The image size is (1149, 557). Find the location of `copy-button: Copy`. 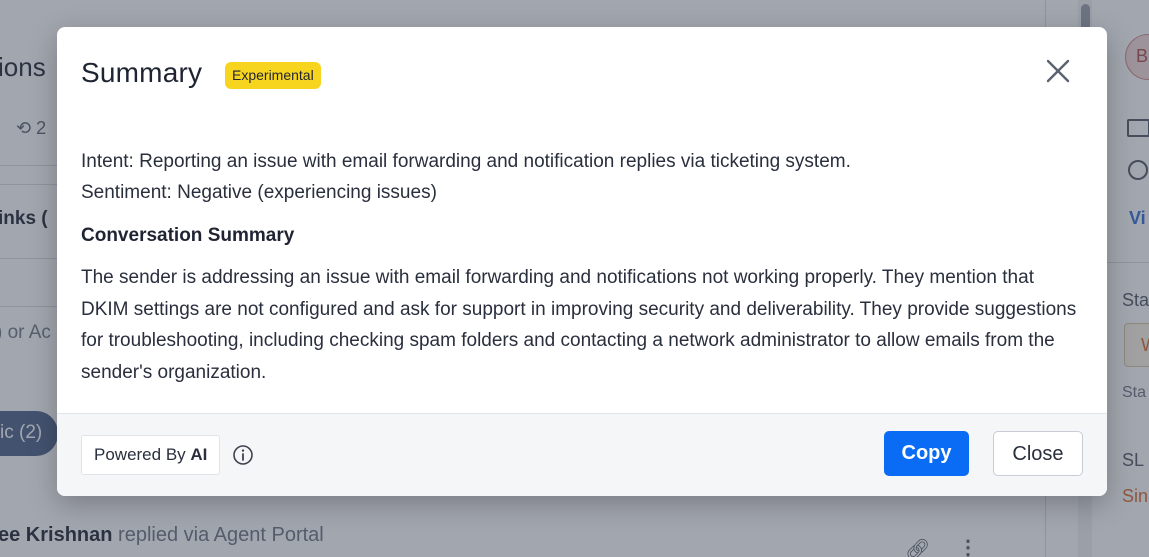

copy-button: Copy is located at coordinates (926, 453).